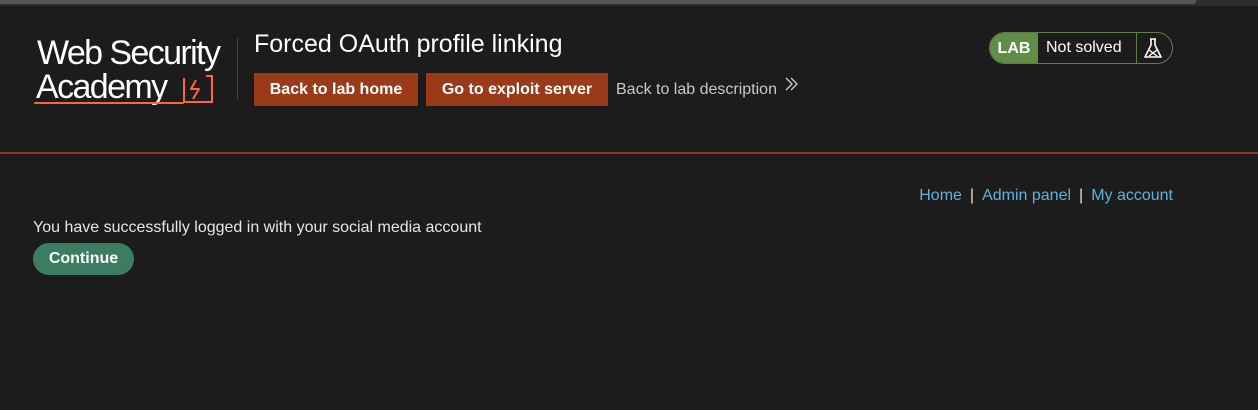 This screenshot has width=1258, height=410. I want to click on back-to-lab-description-link: Back to lab description, so click(696, 90).